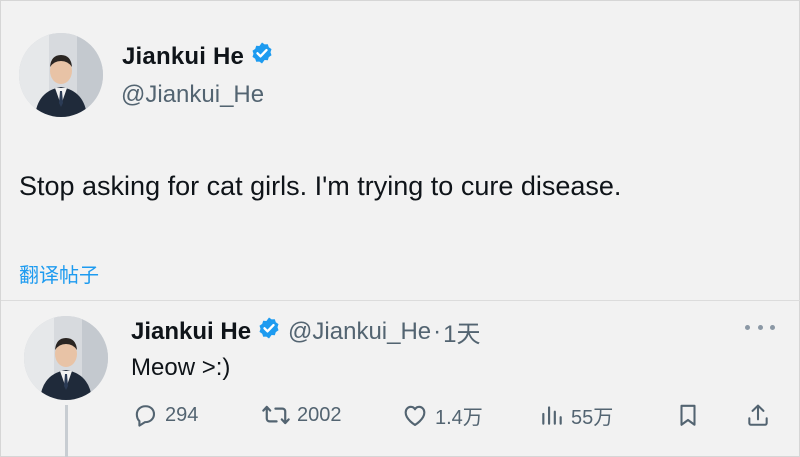 This screenshot has height=457, width=800. I want to click on share-button, so click(758, 415).